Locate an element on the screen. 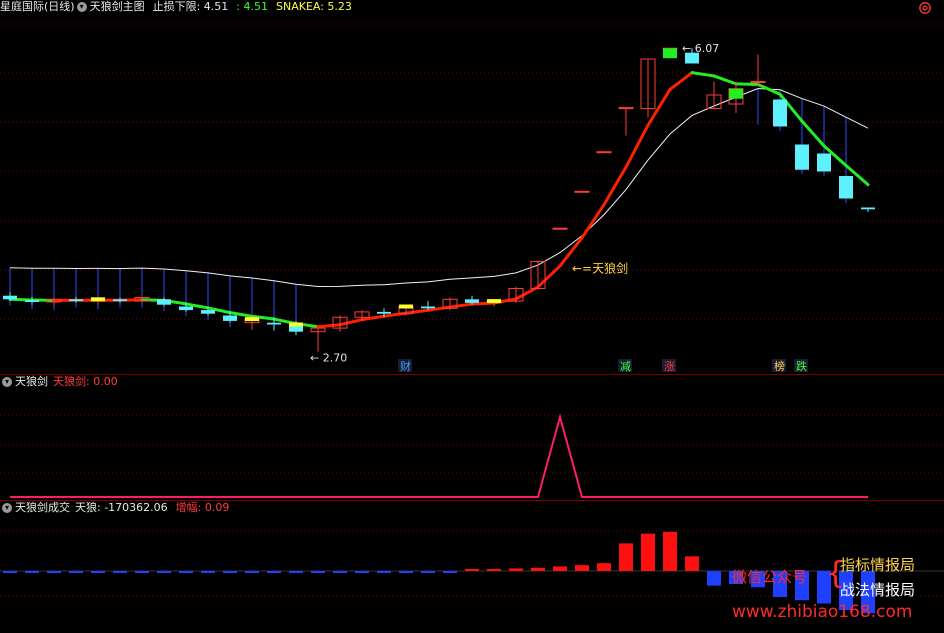 This screenshot has height=633, width=944. gear-icon is located at coordinates (925, 8).